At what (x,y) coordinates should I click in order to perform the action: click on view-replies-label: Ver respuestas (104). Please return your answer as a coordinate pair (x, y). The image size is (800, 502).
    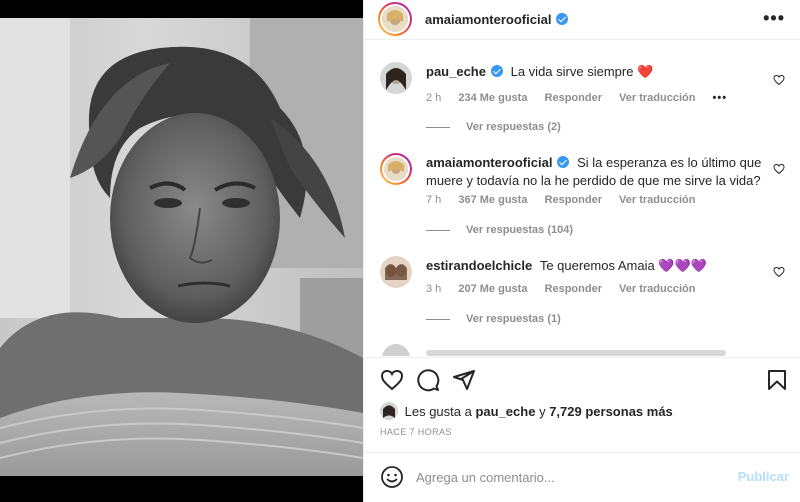
    Looking at the image, I should click on (519, 230).